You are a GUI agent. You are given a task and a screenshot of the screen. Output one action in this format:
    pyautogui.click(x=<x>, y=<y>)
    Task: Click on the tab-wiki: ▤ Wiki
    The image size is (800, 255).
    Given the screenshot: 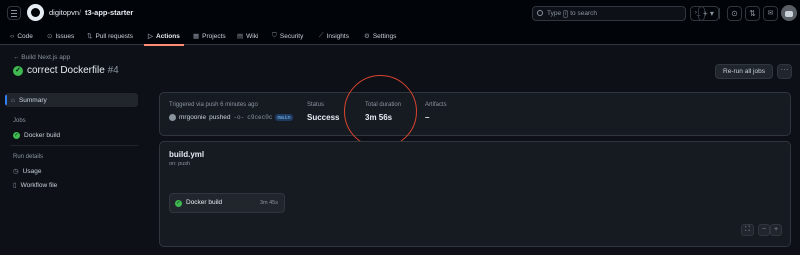 What is the action you would take?
    pyautogui.click(x=247, y=36)
    